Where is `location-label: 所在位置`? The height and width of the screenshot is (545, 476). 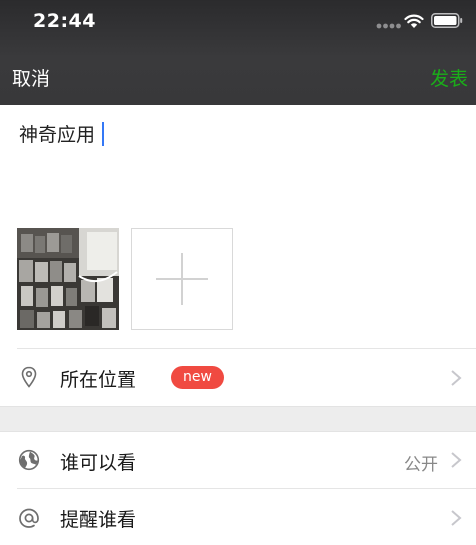 location-label: 所在位置 is located at coordinates (98, 380).